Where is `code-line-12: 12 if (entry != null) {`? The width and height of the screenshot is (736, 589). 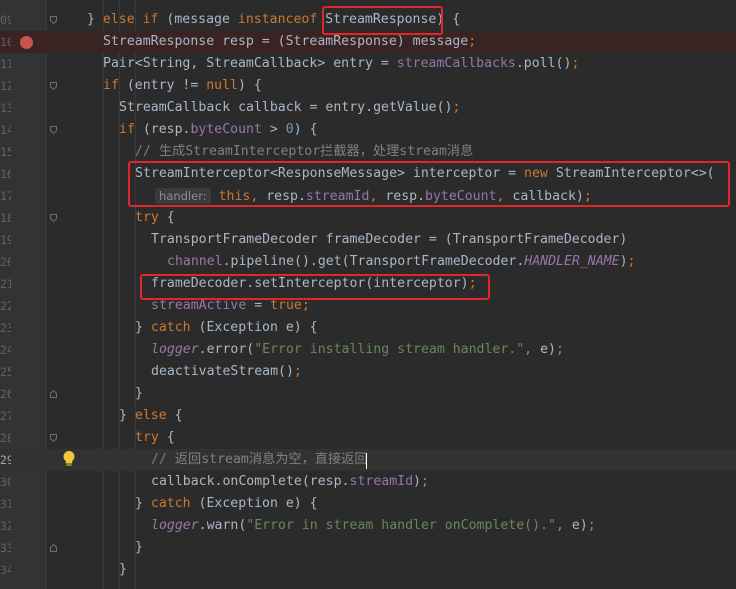 code-line-12: 12 if (entry != null) { is located at coordinates (368, 86).